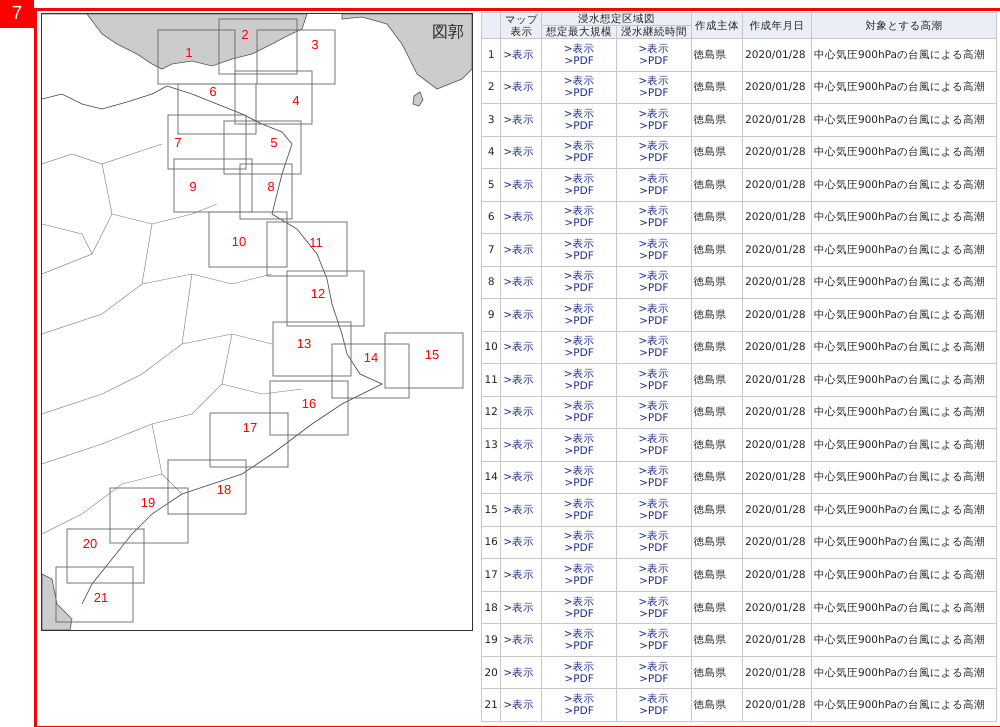 The width and height of the screenshot is (1000, 727). Describe the element at coordinates (491, 705) in the screenshot. I see `row-number: 21` at that location.